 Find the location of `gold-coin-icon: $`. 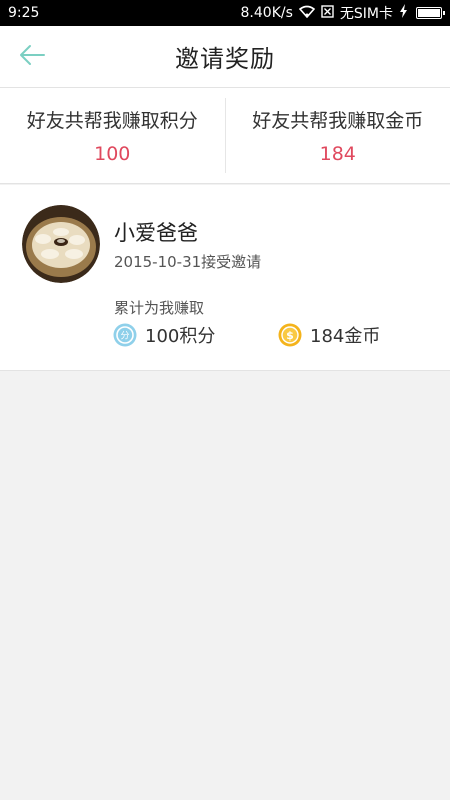

gold-coin-icon: $ is located at coordinates (290, 335).